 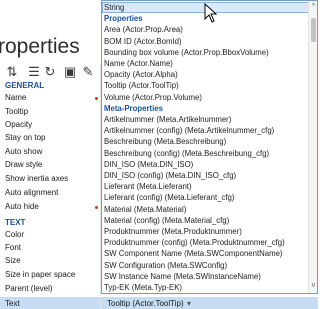 I want to click on dropdown-option: SW Instance Name (Meta.SWInstanceName), so click(x=205, y=276).